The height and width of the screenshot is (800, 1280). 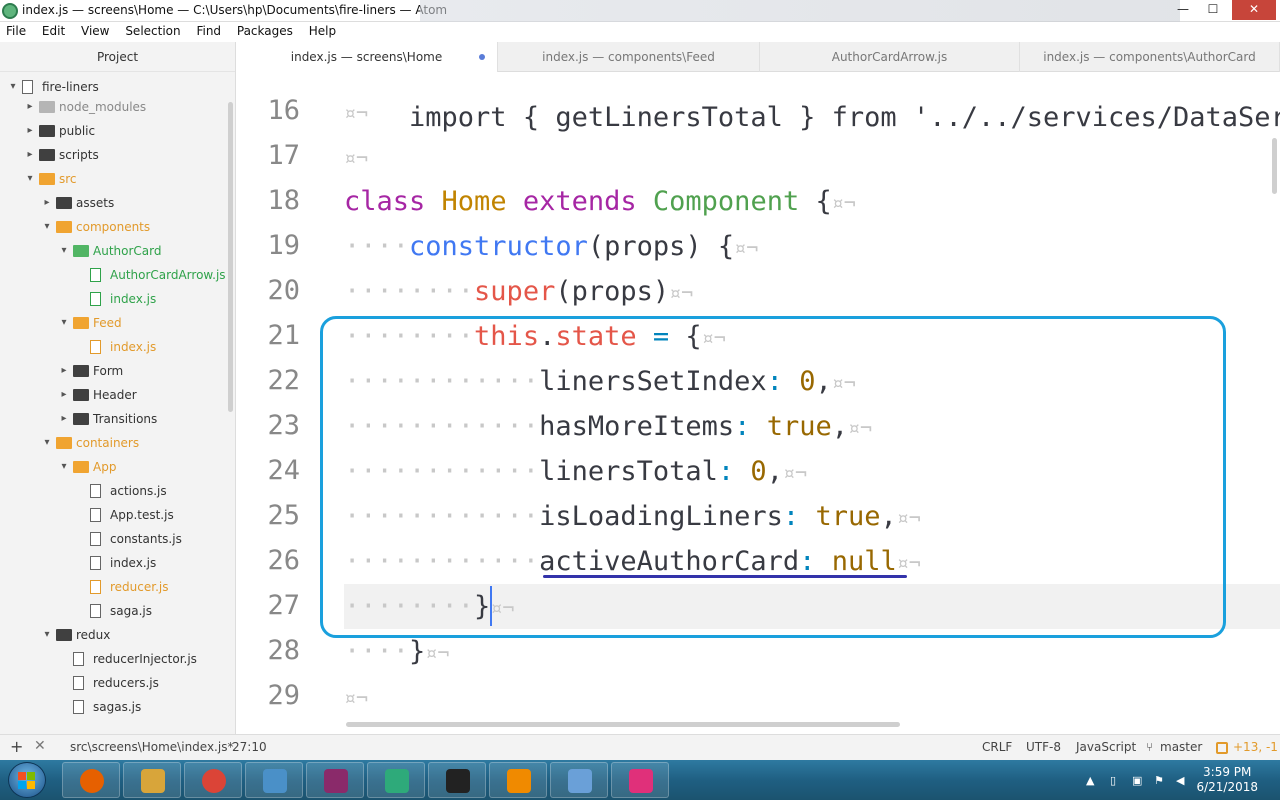 I want to click on taskbar-vlc-button, so click(x=518, y=780).